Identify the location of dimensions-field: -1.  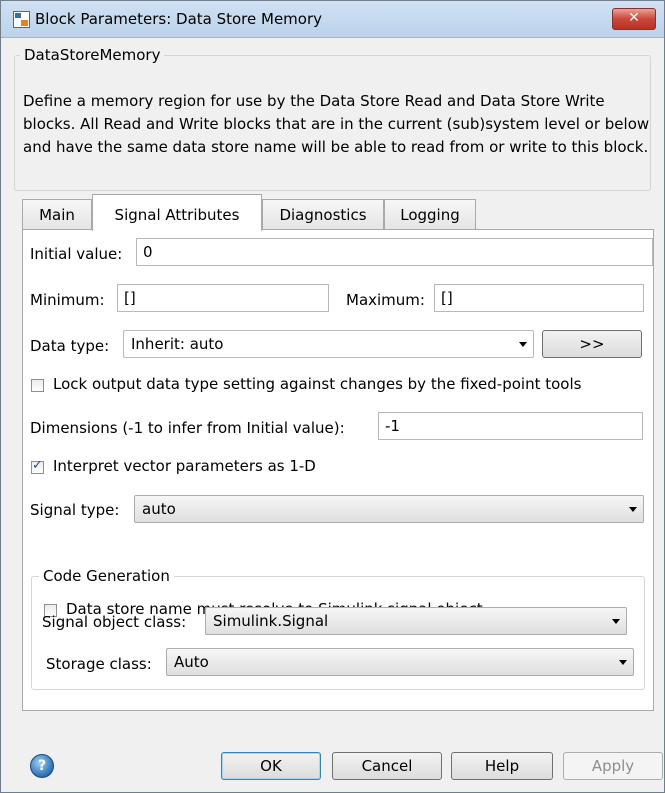
(510, 426).